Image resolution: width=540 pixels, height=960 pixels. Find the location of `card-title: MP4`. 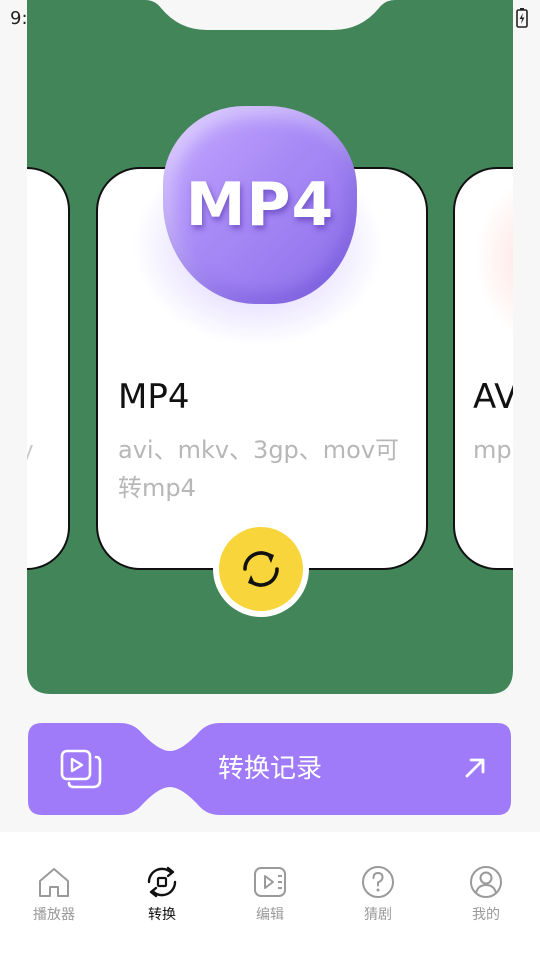

card-title: MP4 is located at coordinates (154, 397).